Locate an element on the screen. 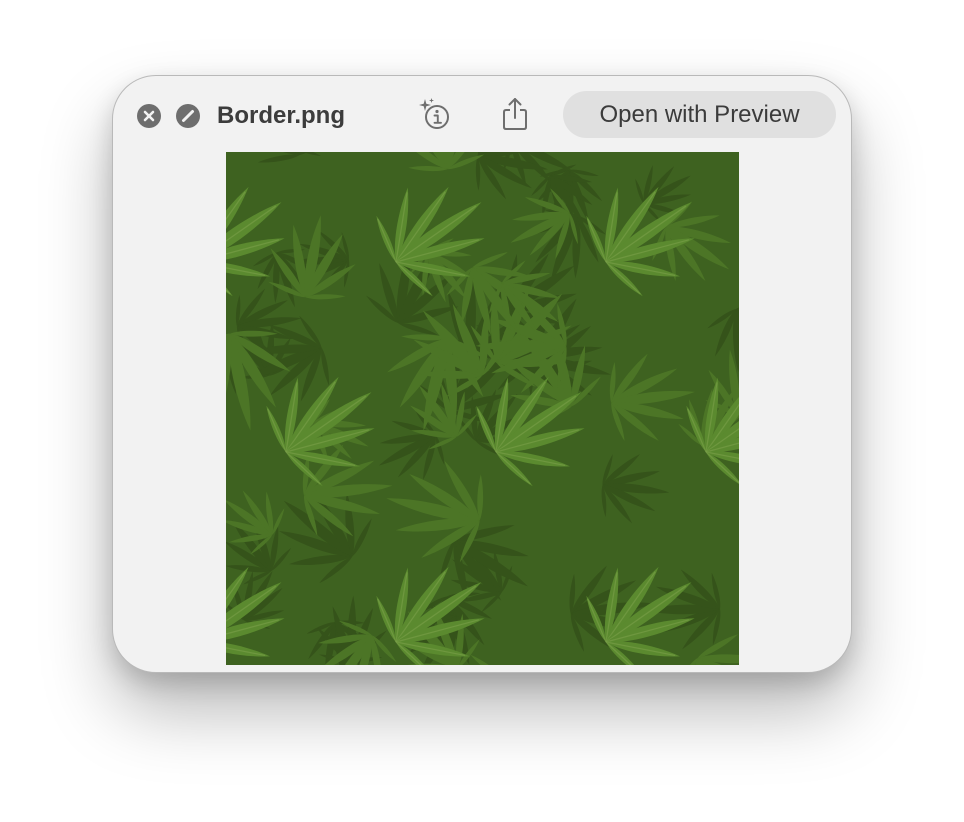 Image resolution: width=964 pixels, height=822 pixels. close-button is located at coordinates (149, 116).